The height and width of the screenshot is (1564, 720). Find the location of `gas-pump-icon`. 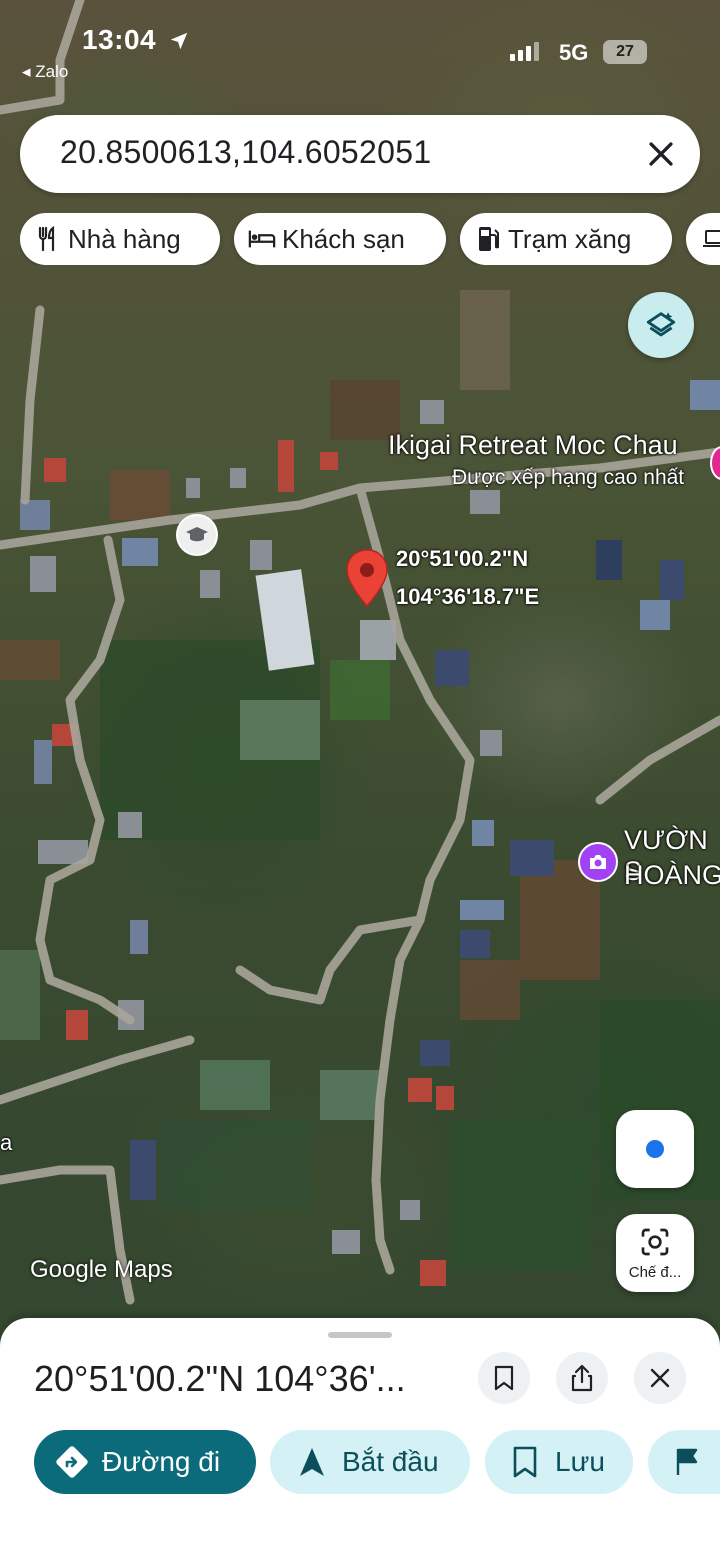

gas-pump-icon is located at coordinates (488, 239).